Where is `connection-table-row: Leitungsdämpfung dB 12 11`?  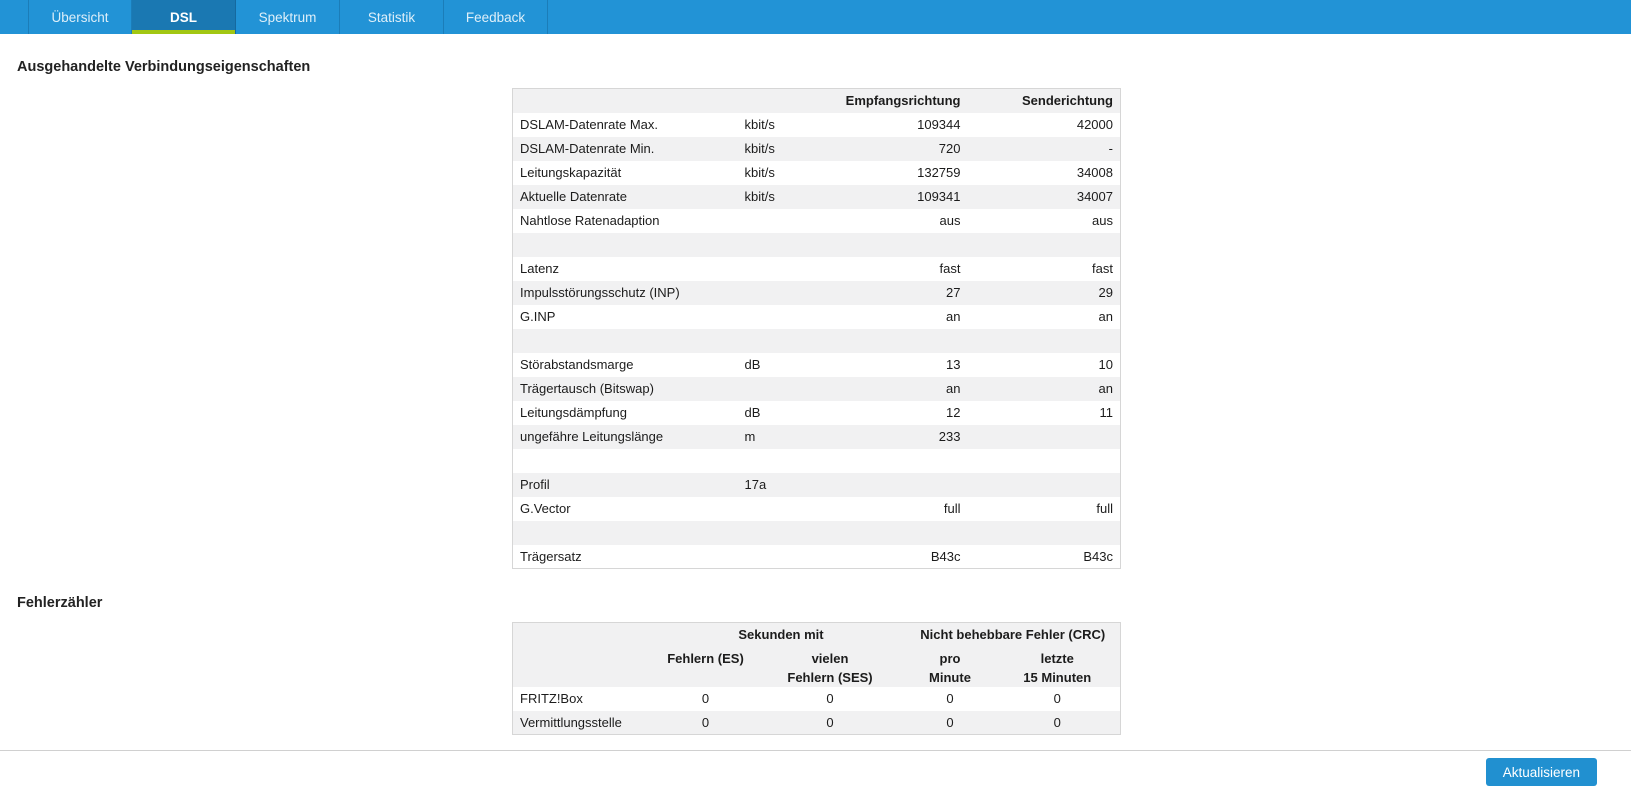 connection-table-row: Leitungsdämpfung dB 12 11 is located at coordinates (817, 413).